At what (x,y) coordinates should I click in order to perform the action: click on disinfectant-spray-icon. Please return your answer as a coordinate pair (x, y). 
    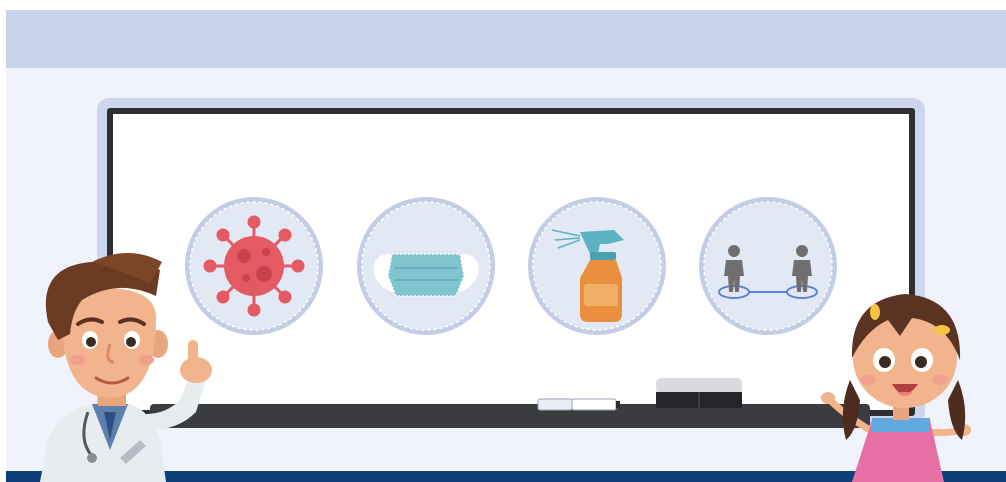
    Looking at the image, I should click on (597, 266).